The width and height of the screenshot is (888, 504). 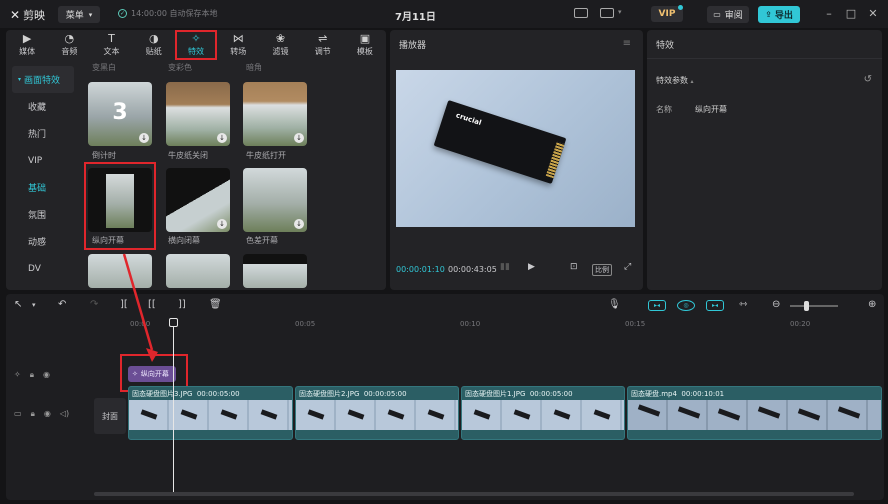 What do you see at coordinates (182, 304) in the screenshot?
I see `split-right-icon: ]]` at bounding box center [182, 304].